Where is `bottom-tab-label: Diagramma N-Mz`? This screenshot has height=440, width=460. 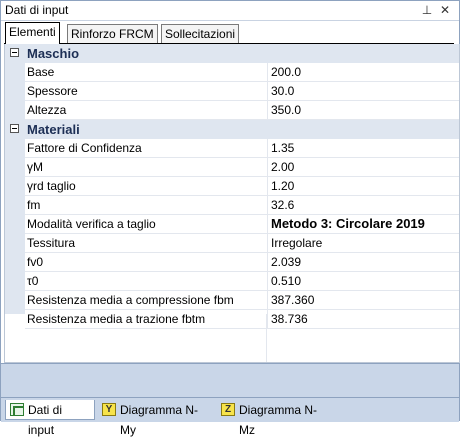 bottom-tab-label: Diagramma N-Mz is located at coordinates (278, 420).